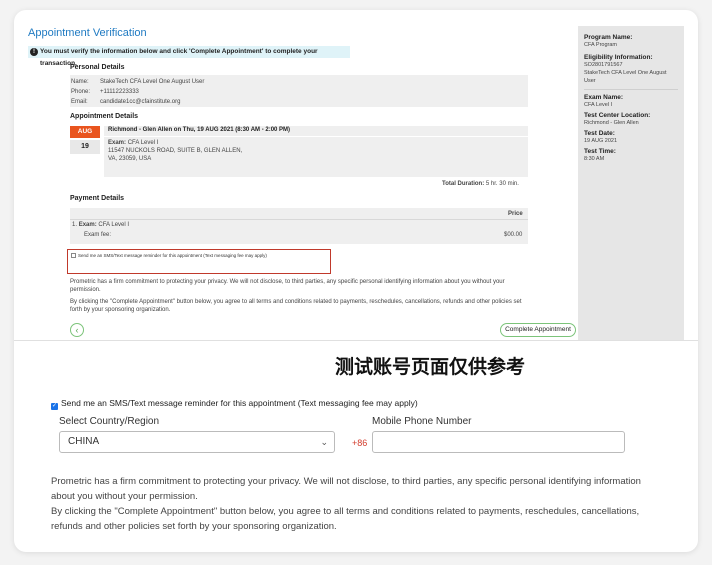 The height and width of the screenshot is (565, 712). Describe the element at coordinates (515, 214) in the screenshot. I see `price-header: Price` at that location.